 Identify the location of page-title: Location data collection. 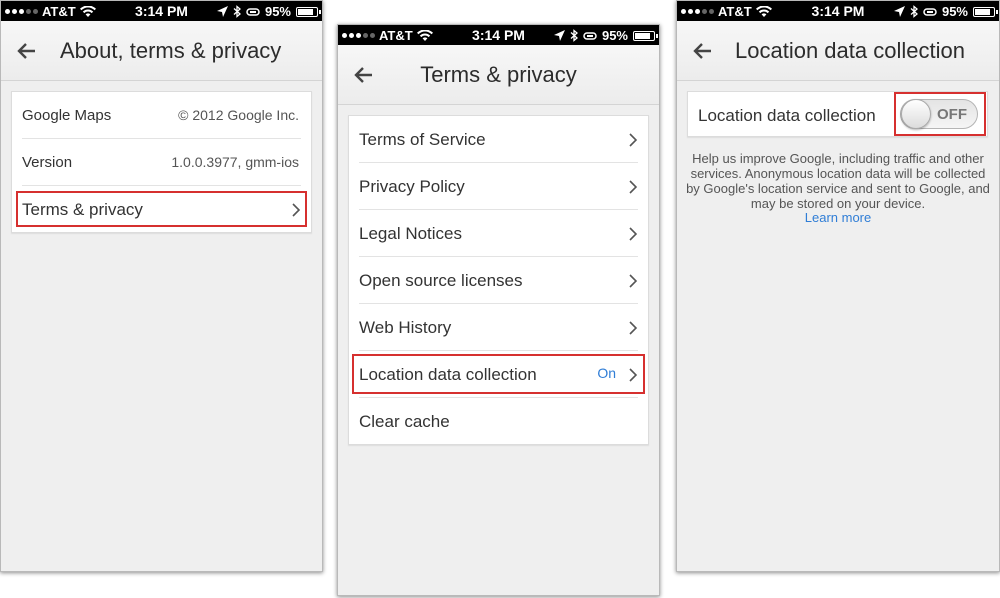
(850, 50).